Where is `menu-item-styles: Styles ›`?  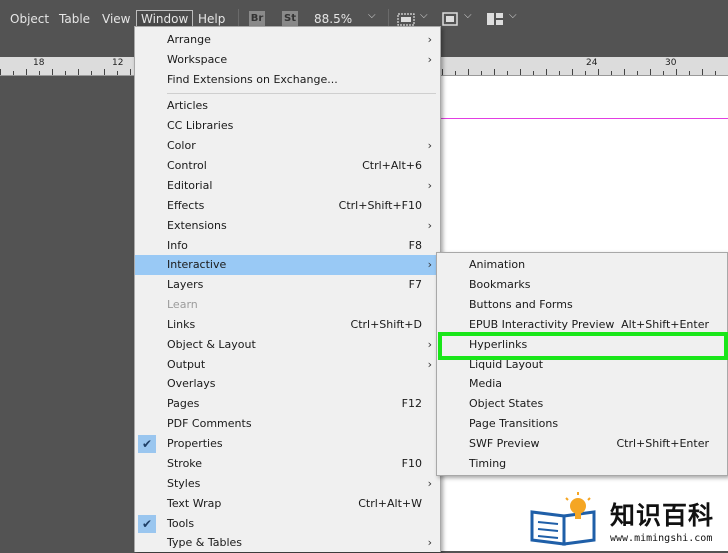 menu-item-styles: Styles › is located at coordinates (287, 484).